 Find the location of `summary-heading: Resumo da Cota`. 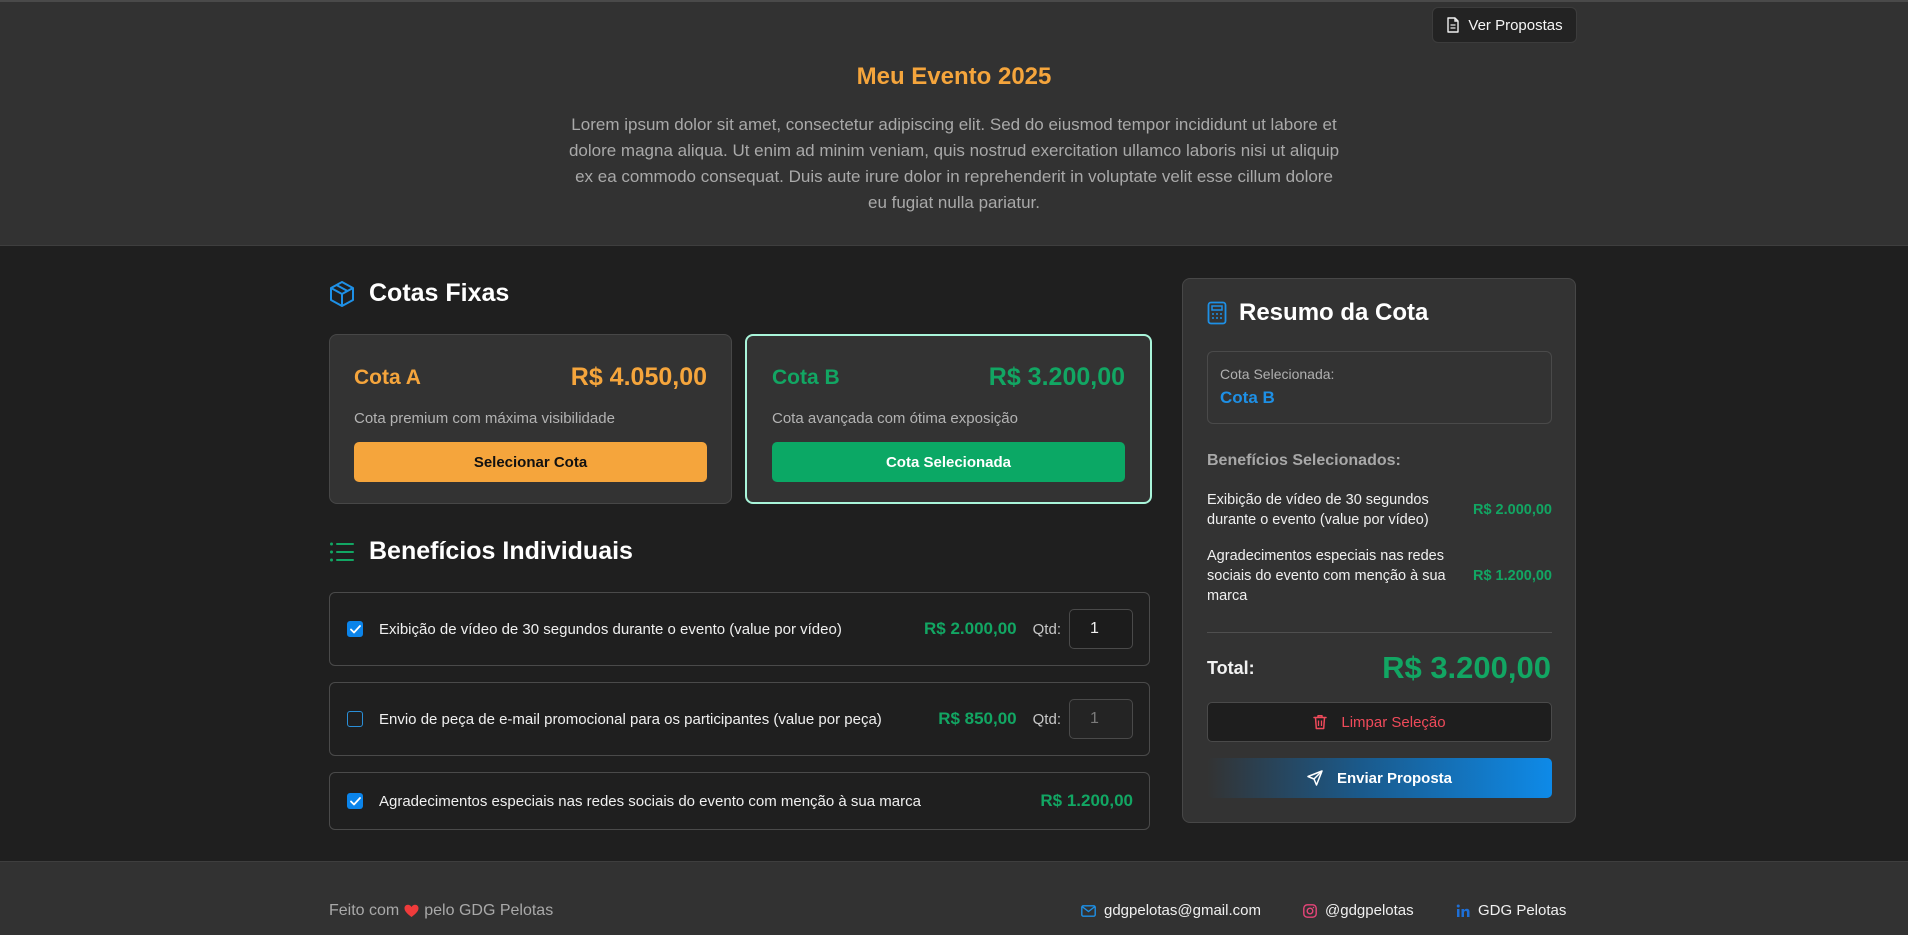

summary-heading: Resumo da Cota is located at coordinates (1317, 313).